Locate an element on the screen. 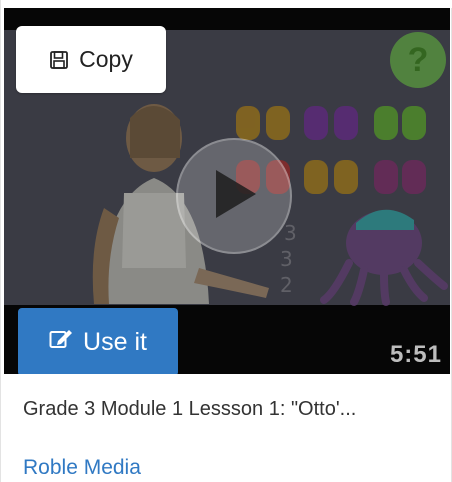 This screenshot has width=452, height=482. play-icon is located at coordinates (234, 196).